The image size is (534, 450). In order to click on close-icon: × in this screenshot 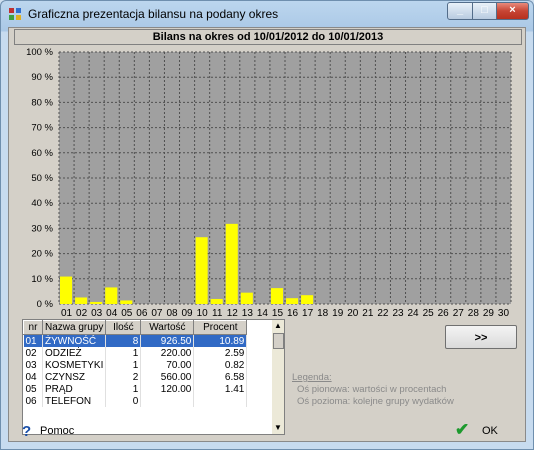, I will do `click(512, 10)`.